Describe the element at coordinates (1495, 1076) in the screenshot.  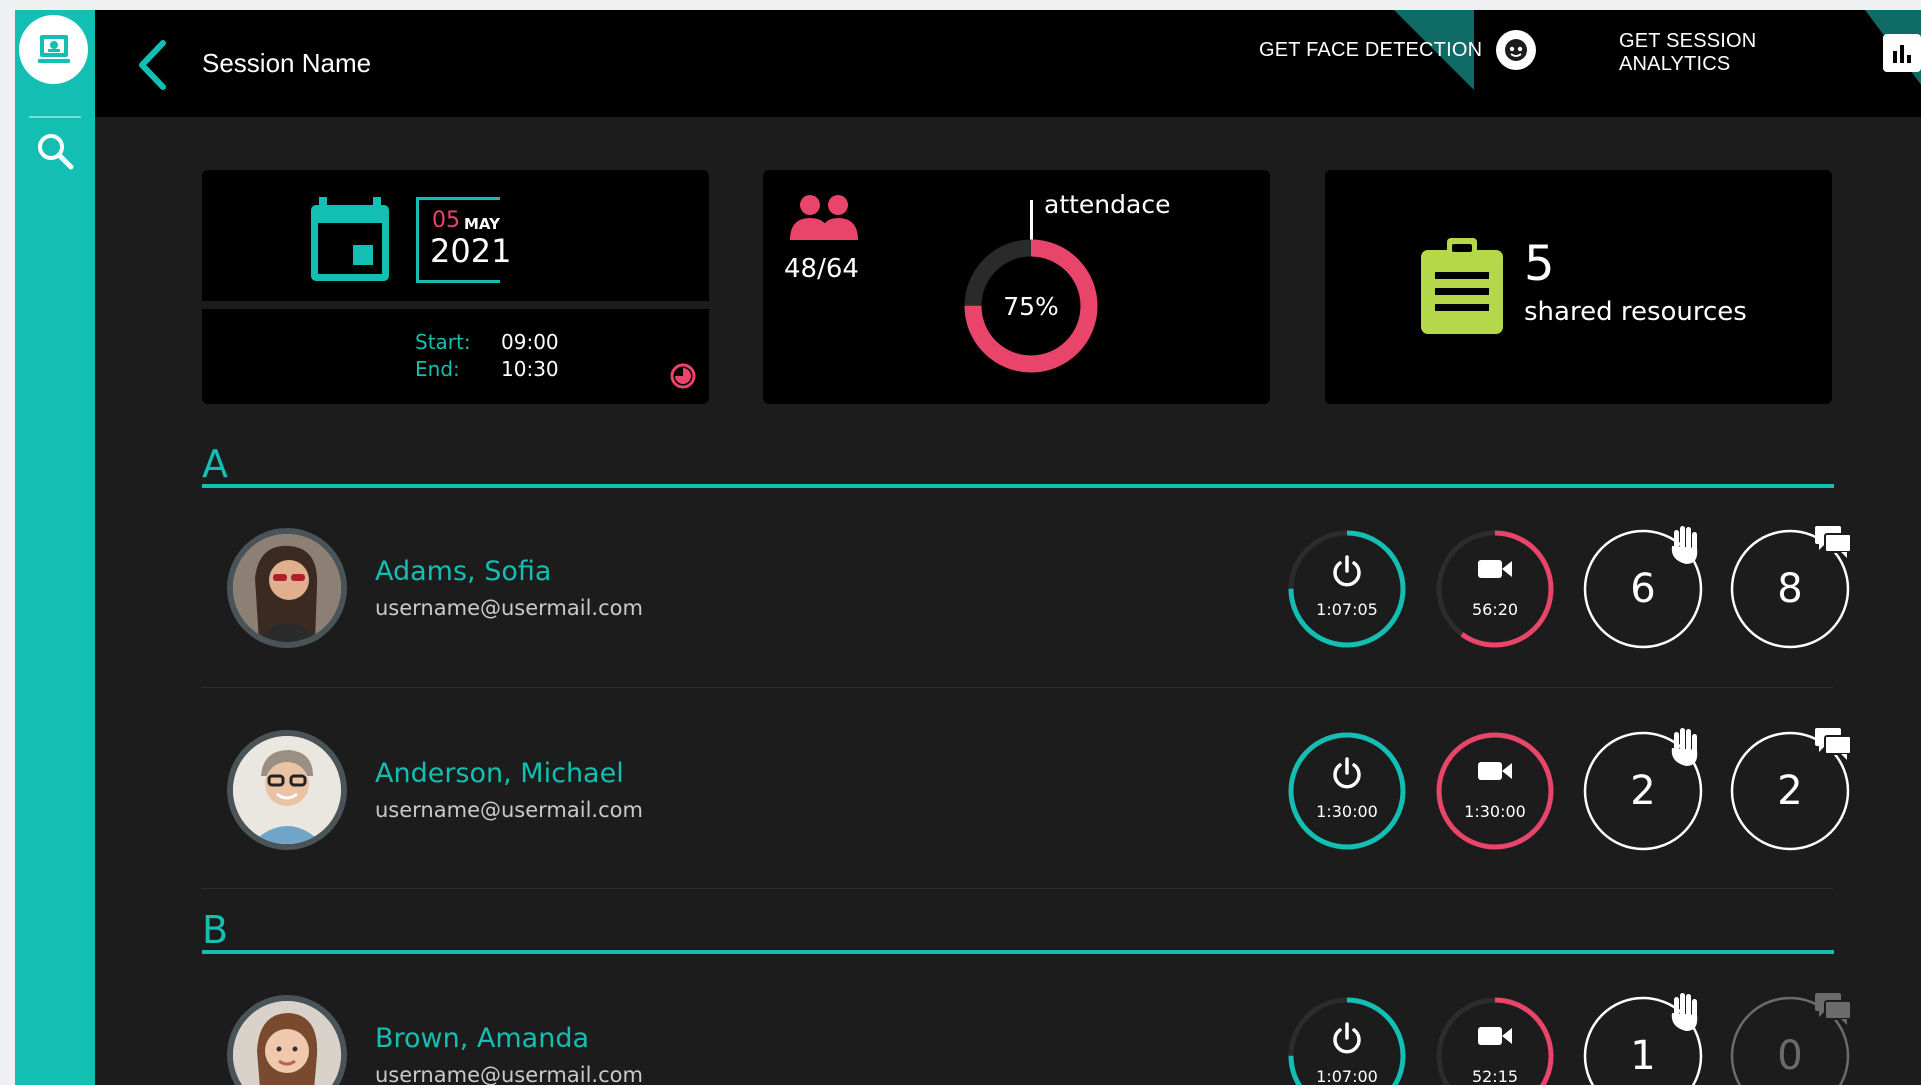
I see `video-time: 52:15` at that location.